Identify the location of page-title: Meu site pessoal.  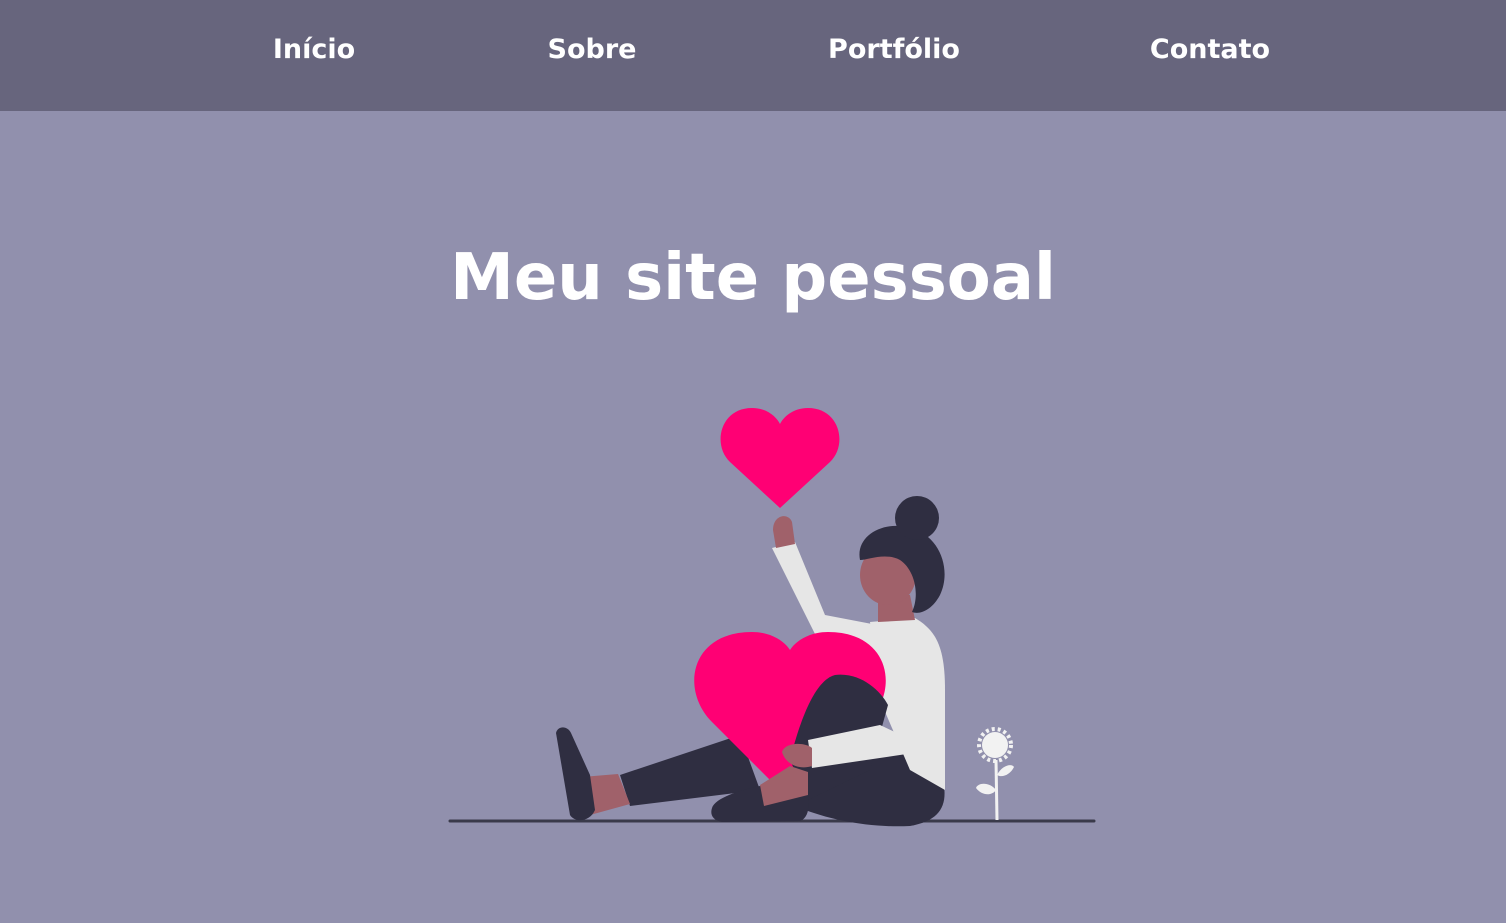
(753, 278).